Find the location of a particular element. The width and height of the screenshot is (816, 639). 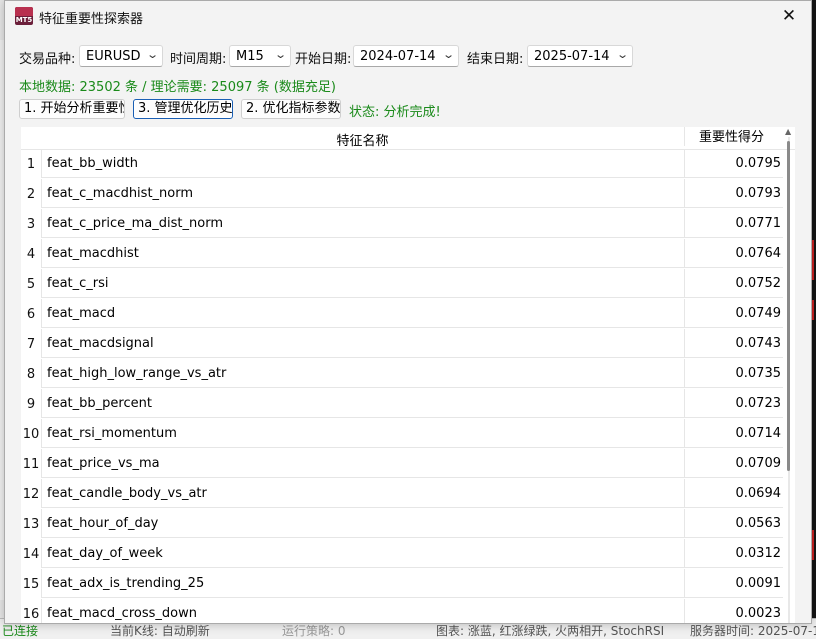

table-row: 13 feat_hour_of_day 0.0563 is located at coordinates (402, 524).